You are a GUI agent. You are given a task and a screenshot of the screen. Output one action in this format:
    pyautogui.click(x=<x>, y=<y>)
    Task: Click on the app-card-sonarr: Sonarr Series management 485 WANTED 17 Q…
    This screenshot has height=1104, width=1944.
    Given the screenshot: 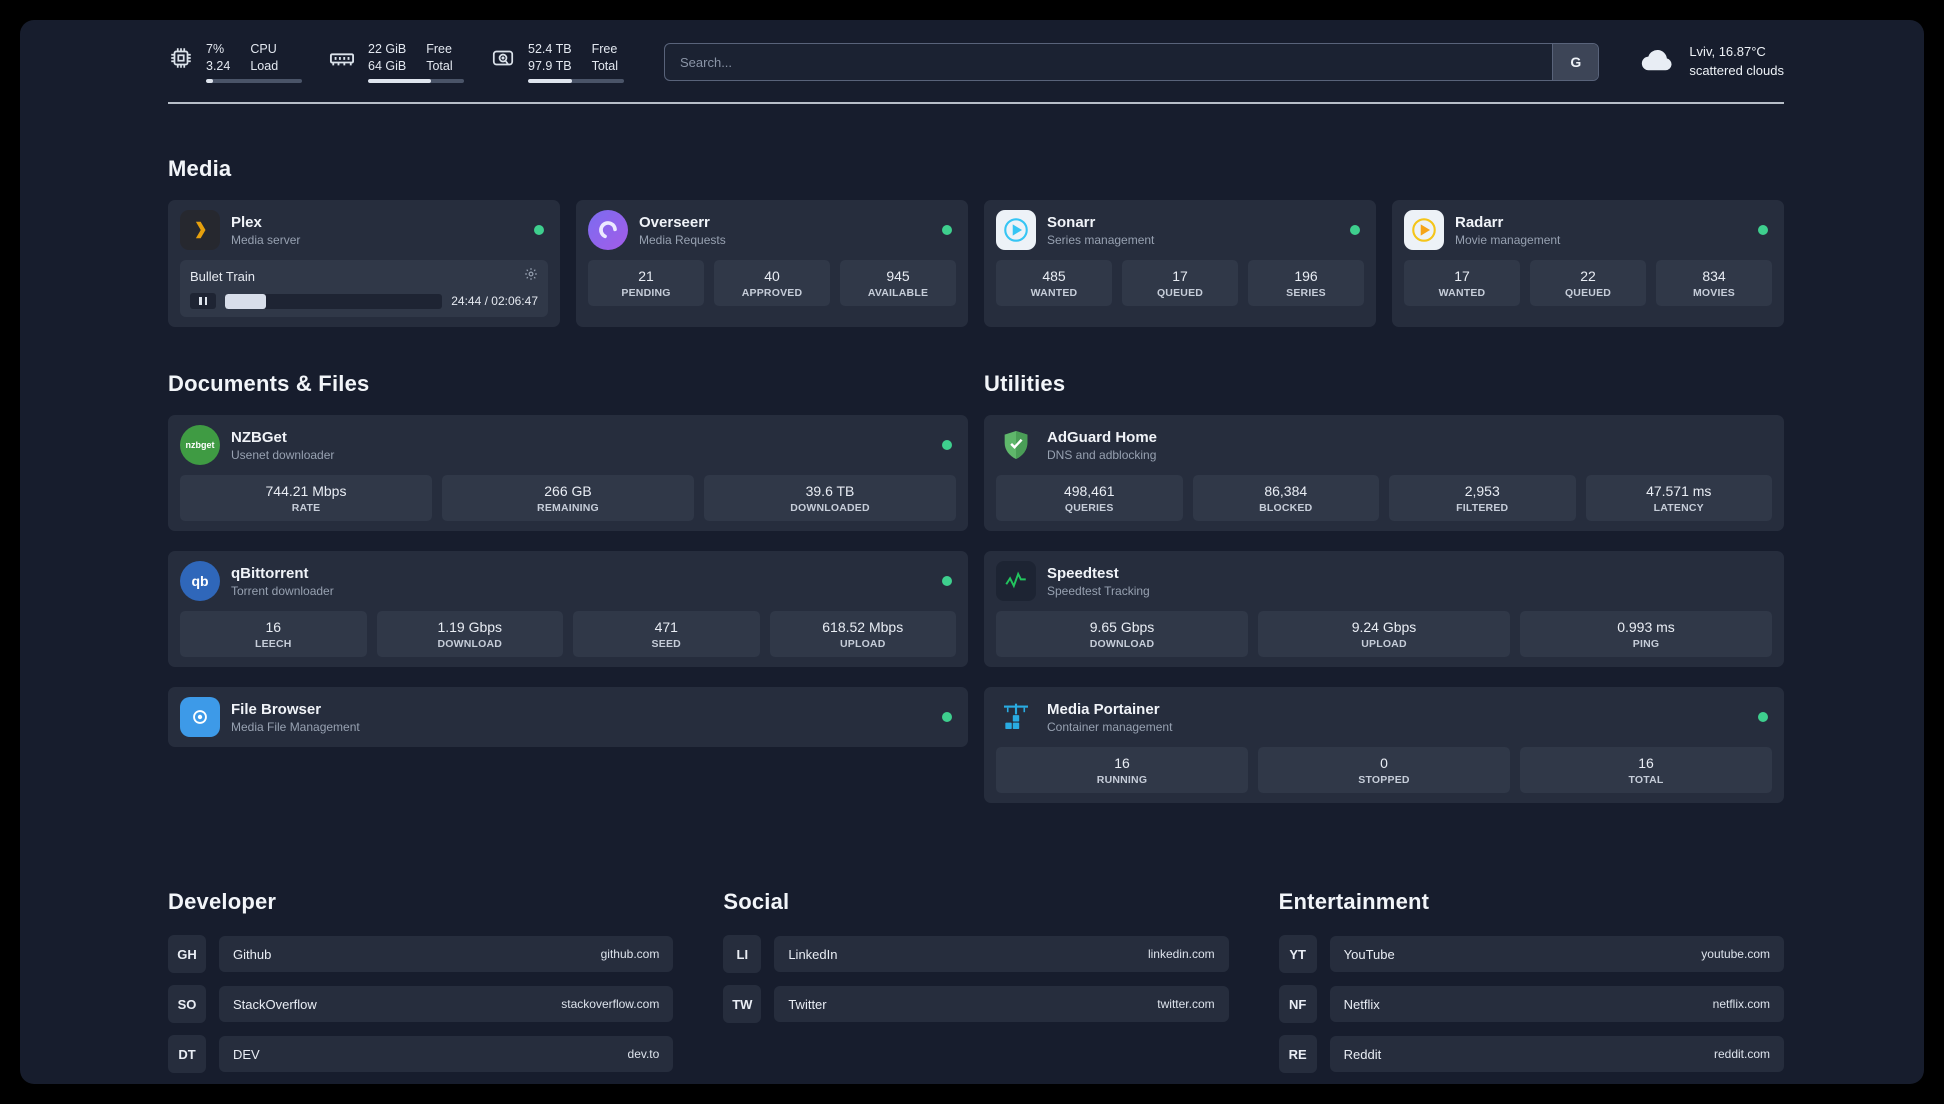 What is the action you would take?
    pyautogui.click(x=1180, y=263)
    